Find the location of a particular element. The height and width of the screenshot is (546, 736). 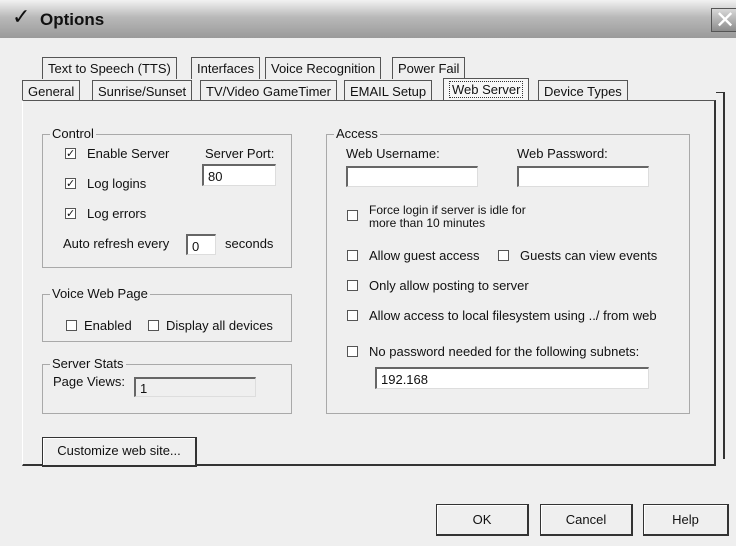

help-button: Help is located at coordinates (686, 520).